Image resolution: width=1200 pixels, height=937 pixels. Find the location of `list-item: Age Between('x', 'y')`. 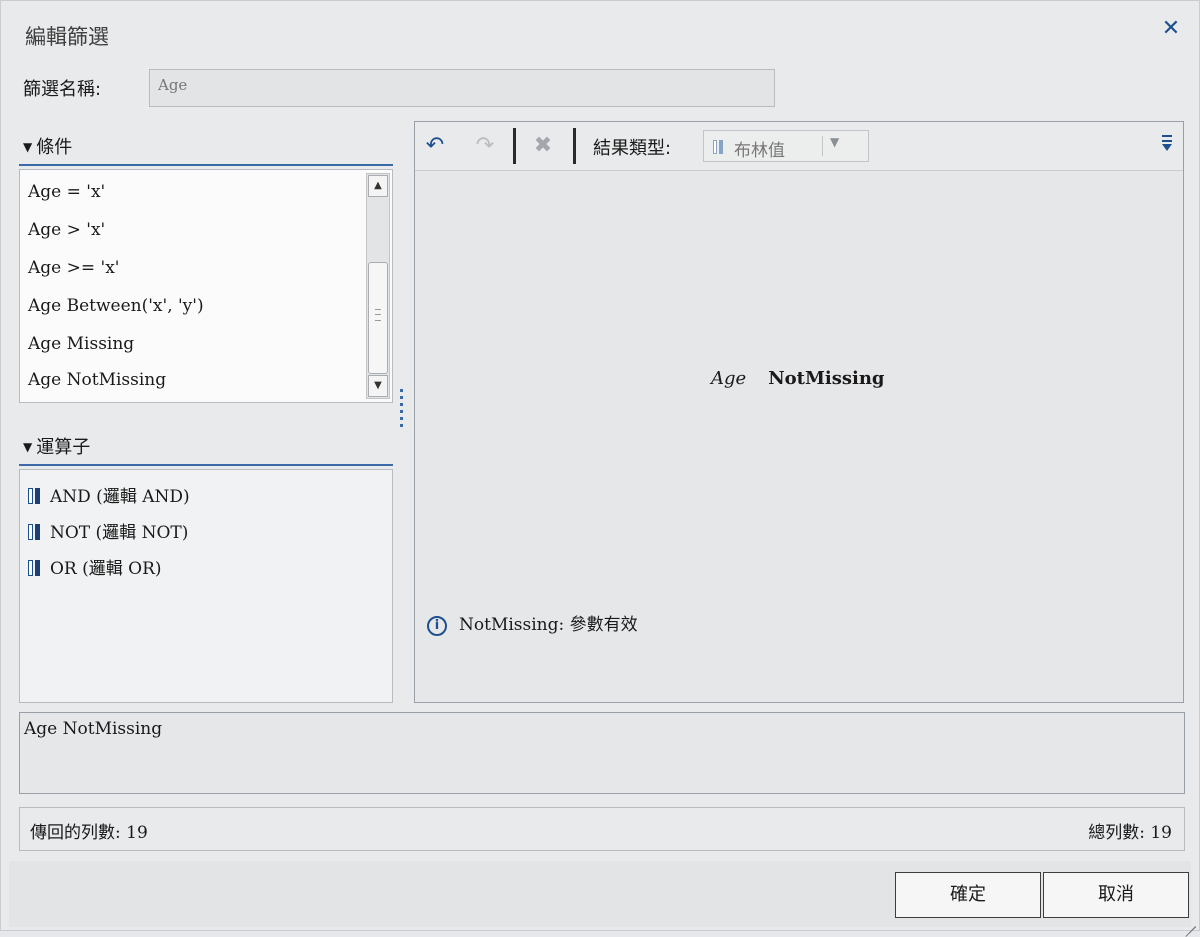

list-item: Age Between('x', 'y') is located at coordinates (116, 306).